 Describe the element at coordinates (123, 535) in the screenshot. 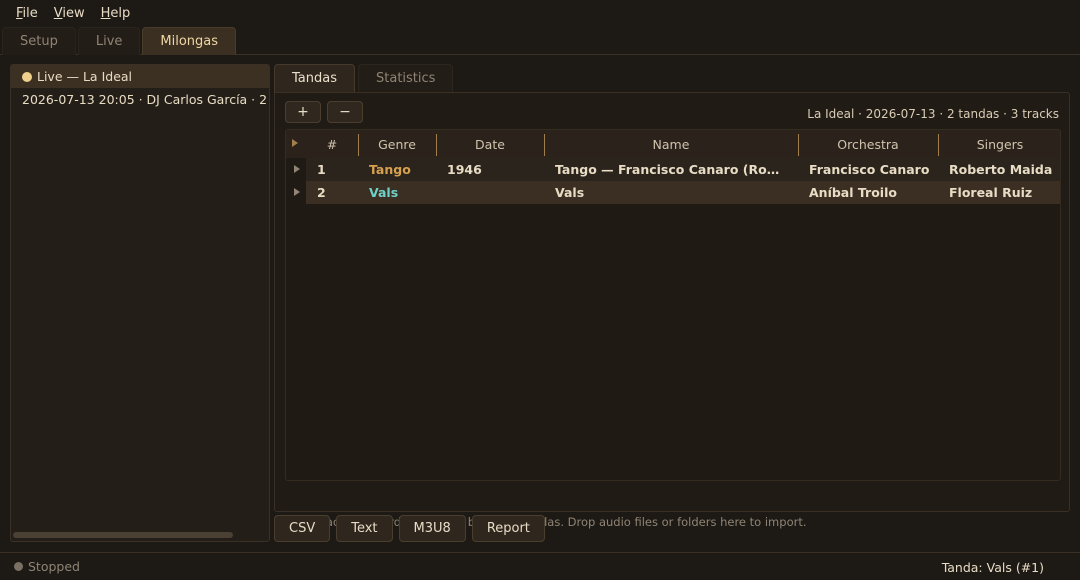

I see `horizontal-scrollbar` at that location.